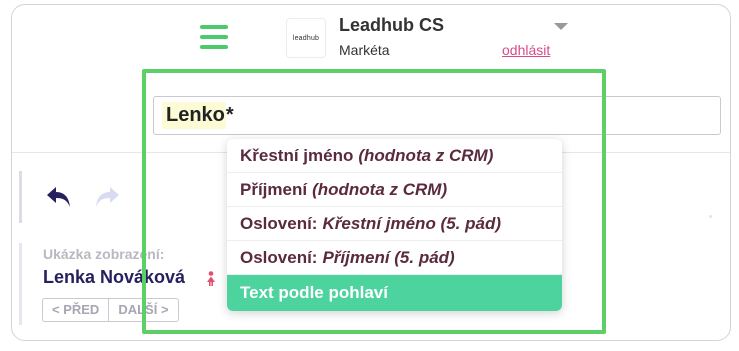 This screenshot has height=351, width=739. What do you see at coordinates (229, 115) in the screenshot?
I see `search-value-rest: *` at bounding box center [229, 115].